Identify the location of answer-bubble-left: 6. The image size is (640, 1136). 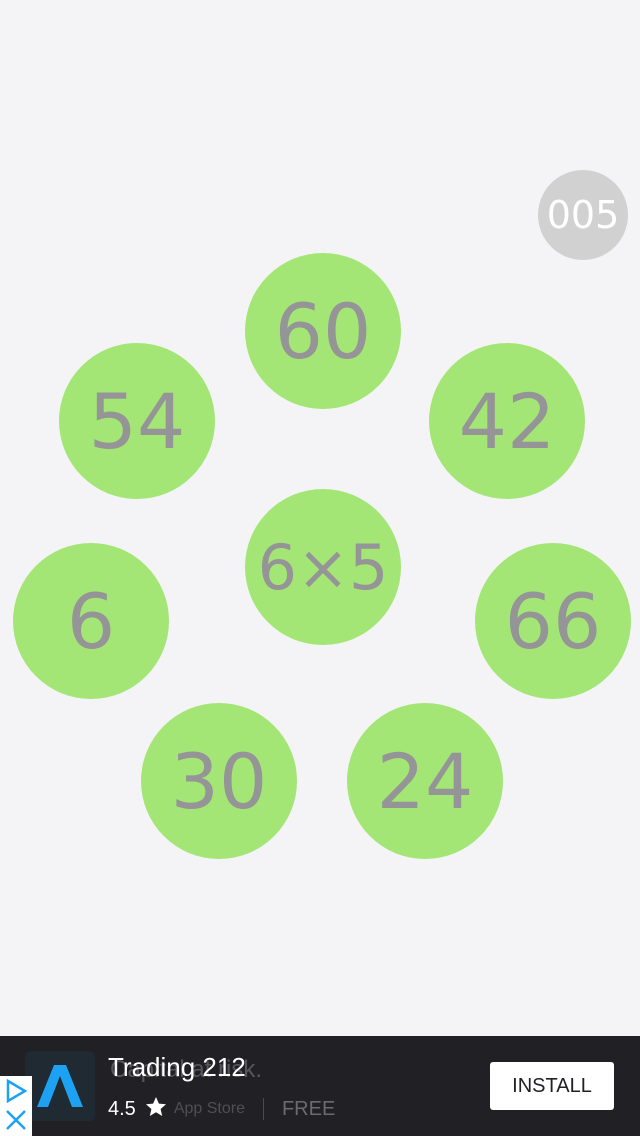
(91, 621).